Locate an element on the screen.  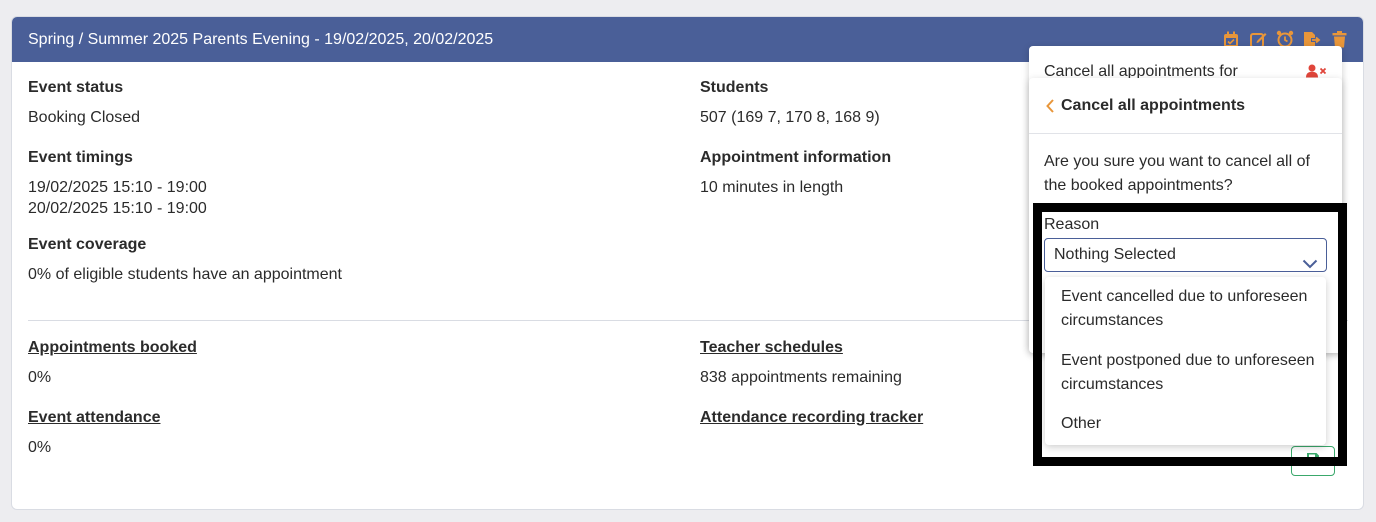
event-attendance-value: 0% is located at coordinates (40, 447).